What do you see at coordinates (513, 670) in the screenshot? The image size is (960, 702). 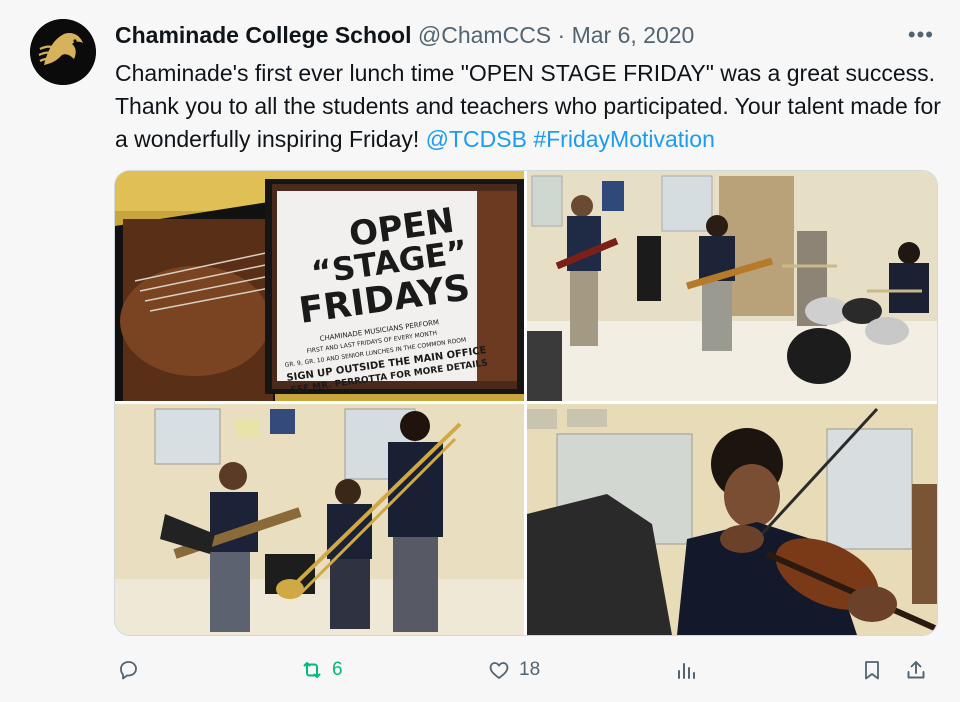 I see `like-button: 18` at bounding box center [513, 670].